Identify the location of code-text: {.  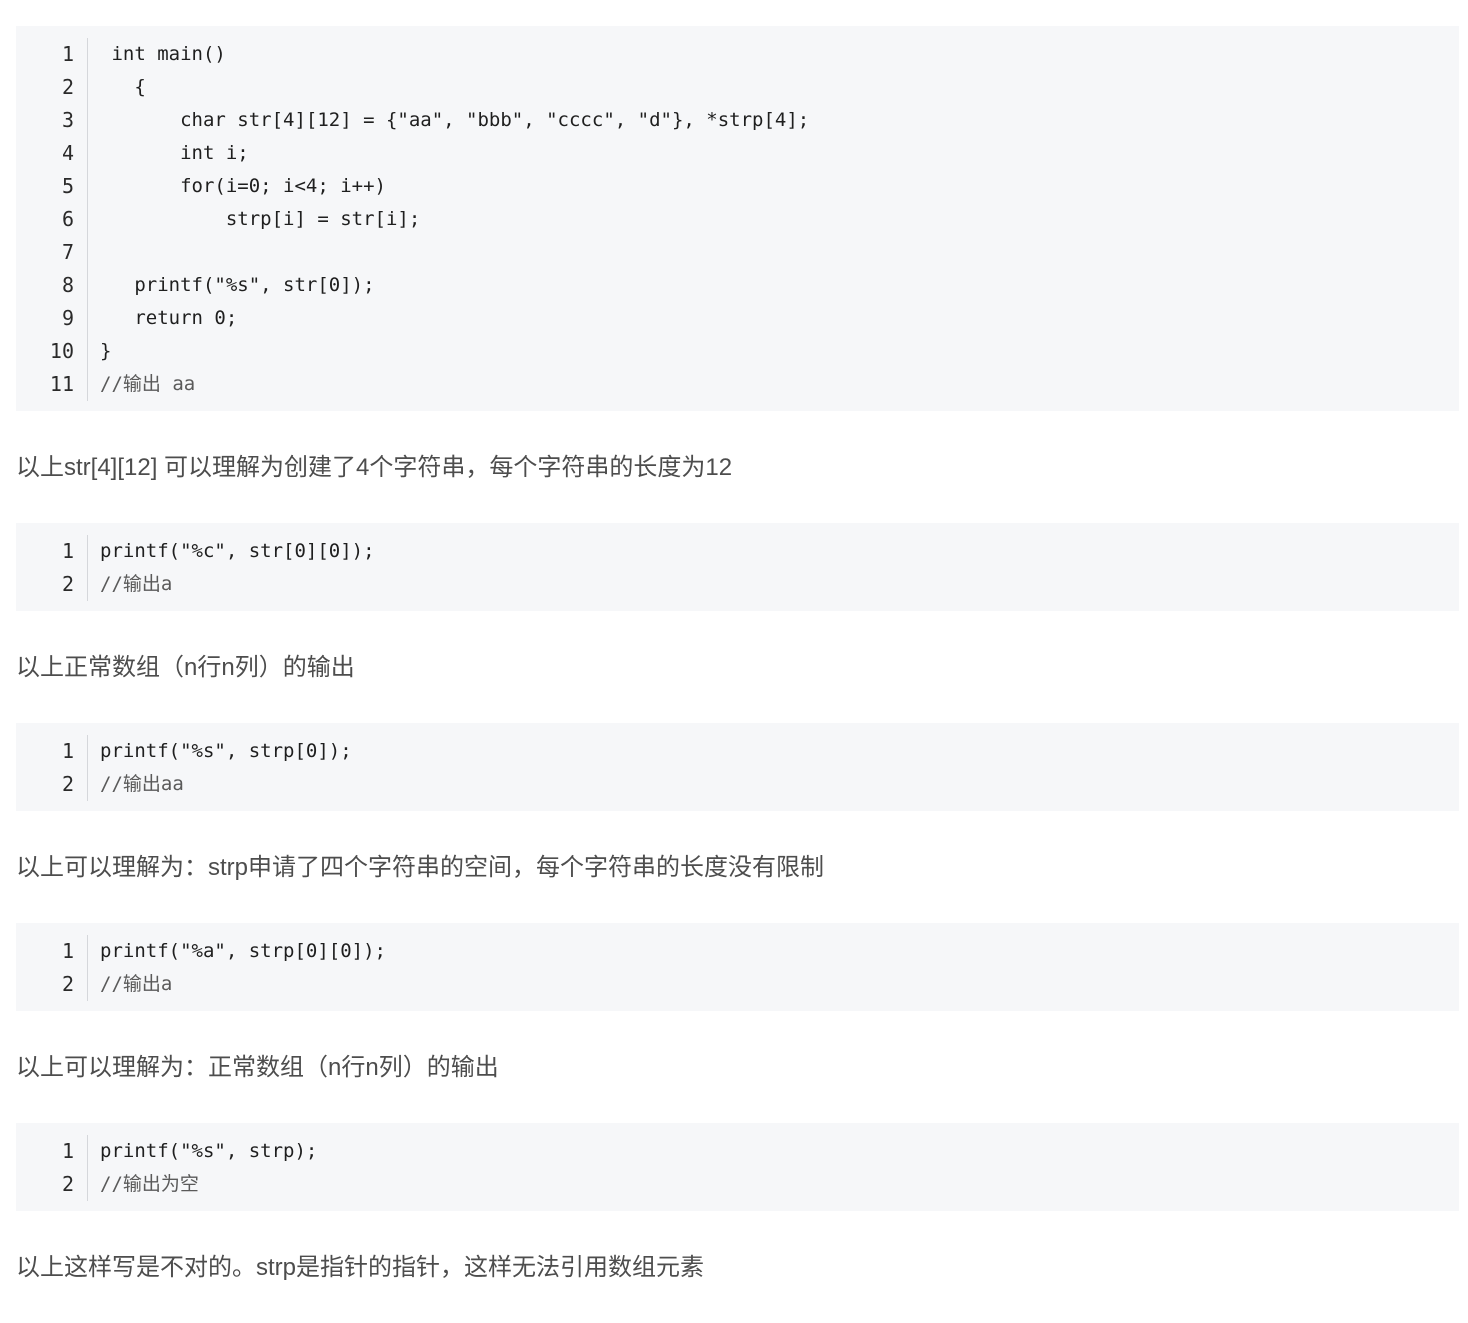
(123, 87).